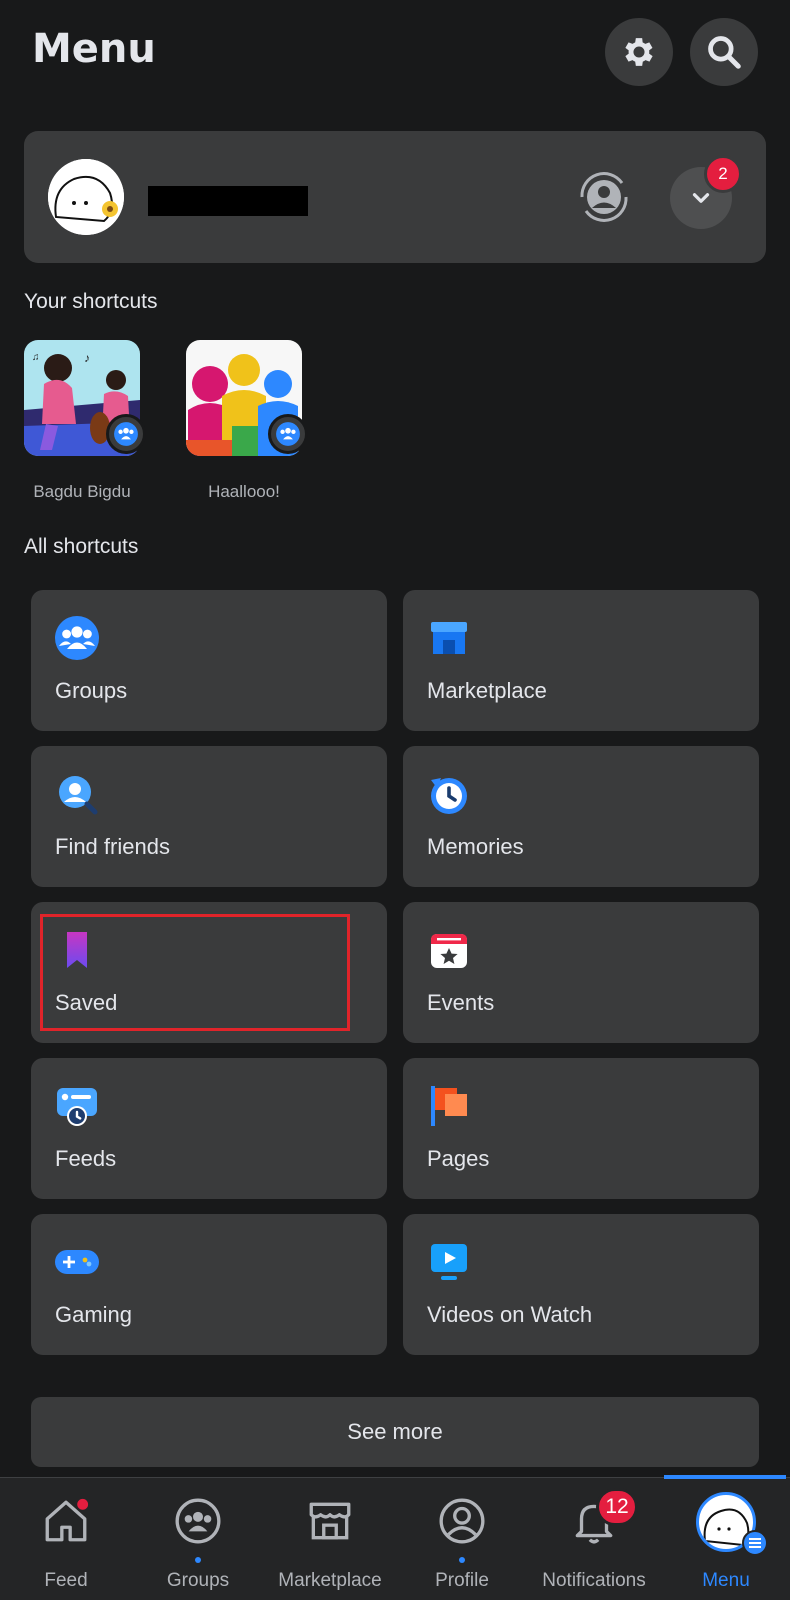 The width and height of the screenshot is (790, 1600). Describe the element at coordinates (198, 1580) in the screenshot. I see `nav-label: Groups` at that location.